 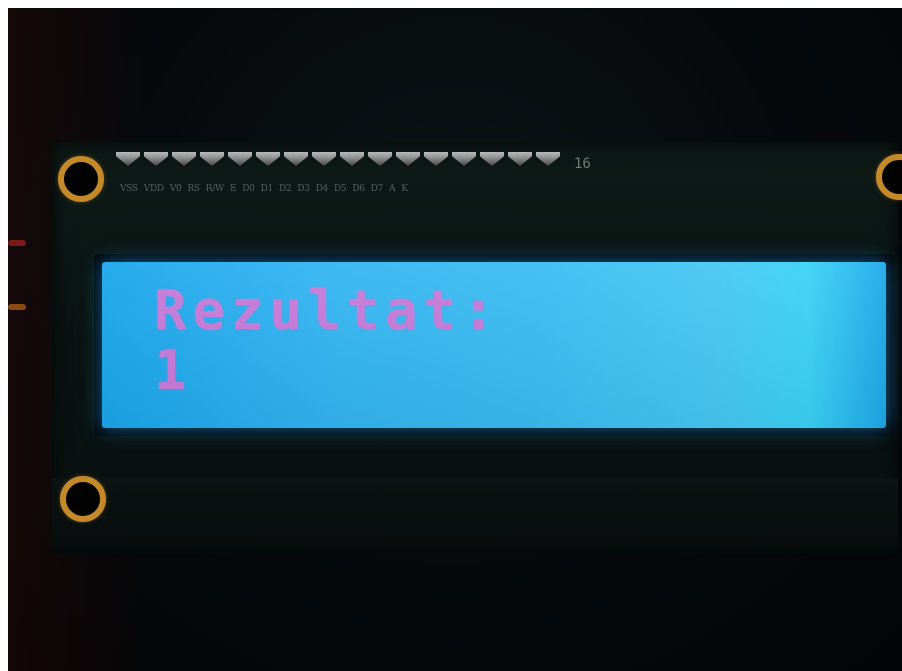 What do you see at coordinates (392, 189) in the screenshot?
I see `pin-label: A` at bounding box center [392, 189].